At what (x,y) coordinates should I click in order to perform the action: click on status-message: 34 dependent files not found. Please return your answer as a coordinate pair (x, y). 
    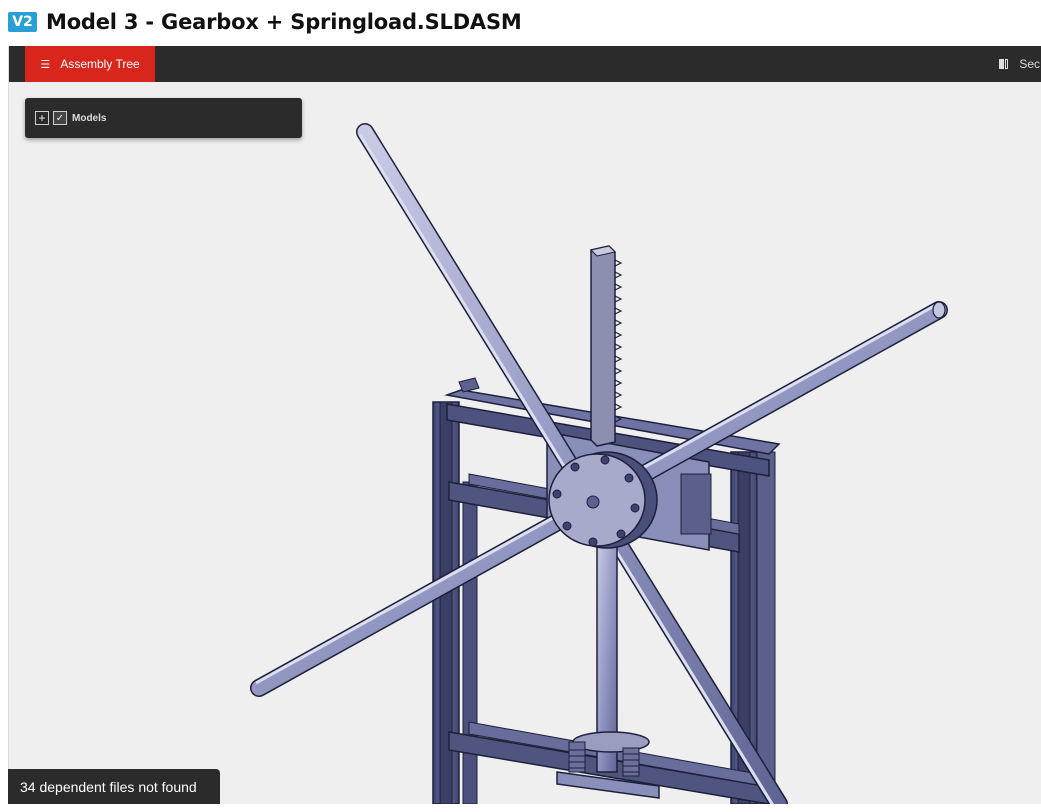
    Looking at the image, I should click on (108, 786).